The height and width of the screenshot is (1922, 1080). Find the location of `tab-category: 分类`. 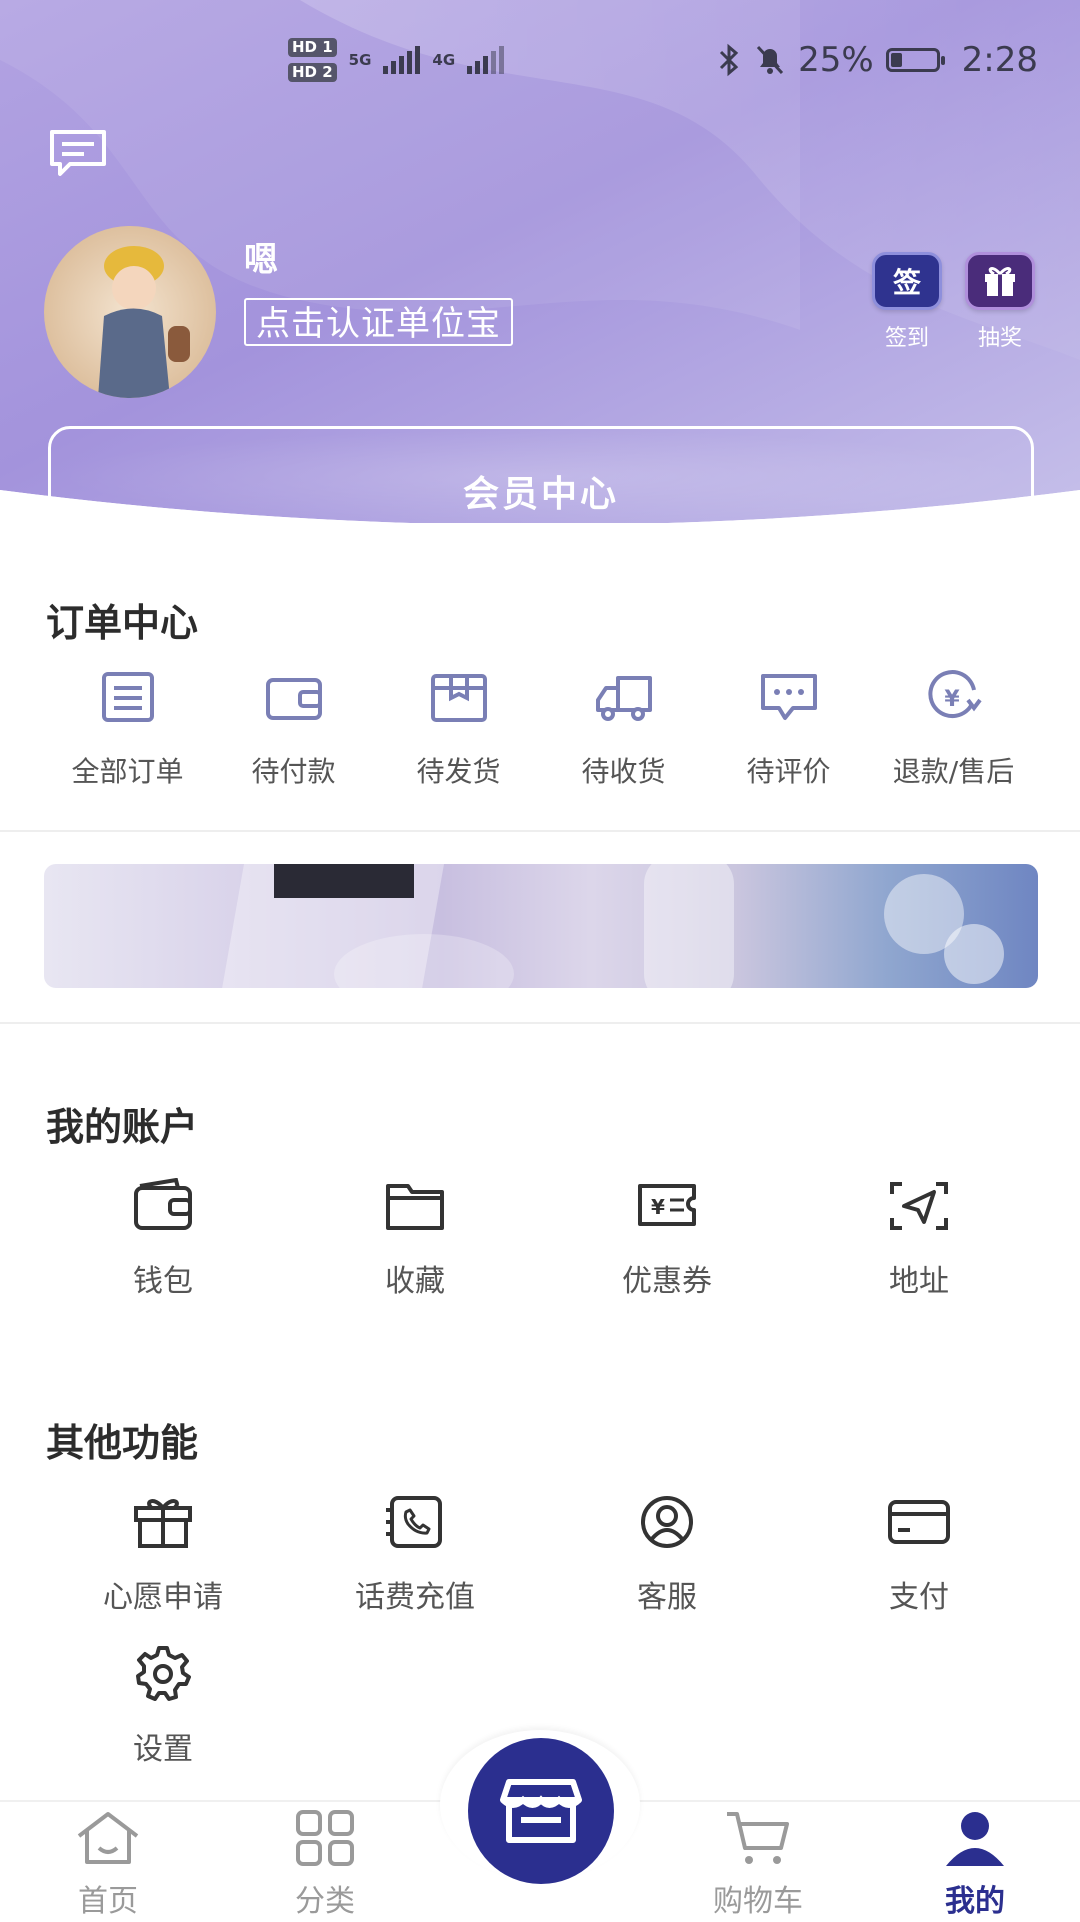

tab-category: 分类 is located at coordinates (325, 1864).